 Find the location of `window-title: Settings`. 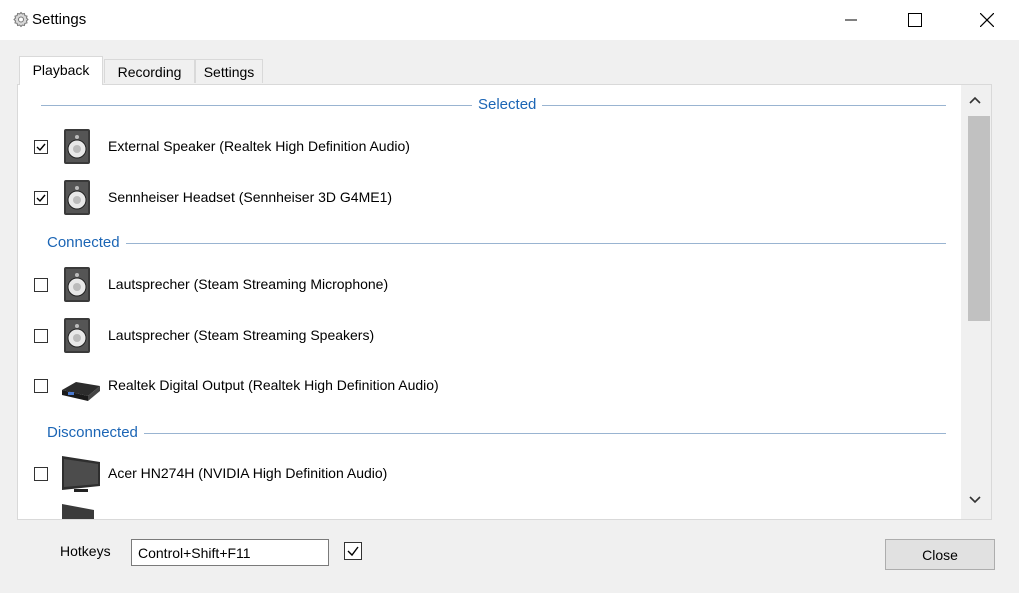

window-title: Settings is located at coordinates (59, 19).